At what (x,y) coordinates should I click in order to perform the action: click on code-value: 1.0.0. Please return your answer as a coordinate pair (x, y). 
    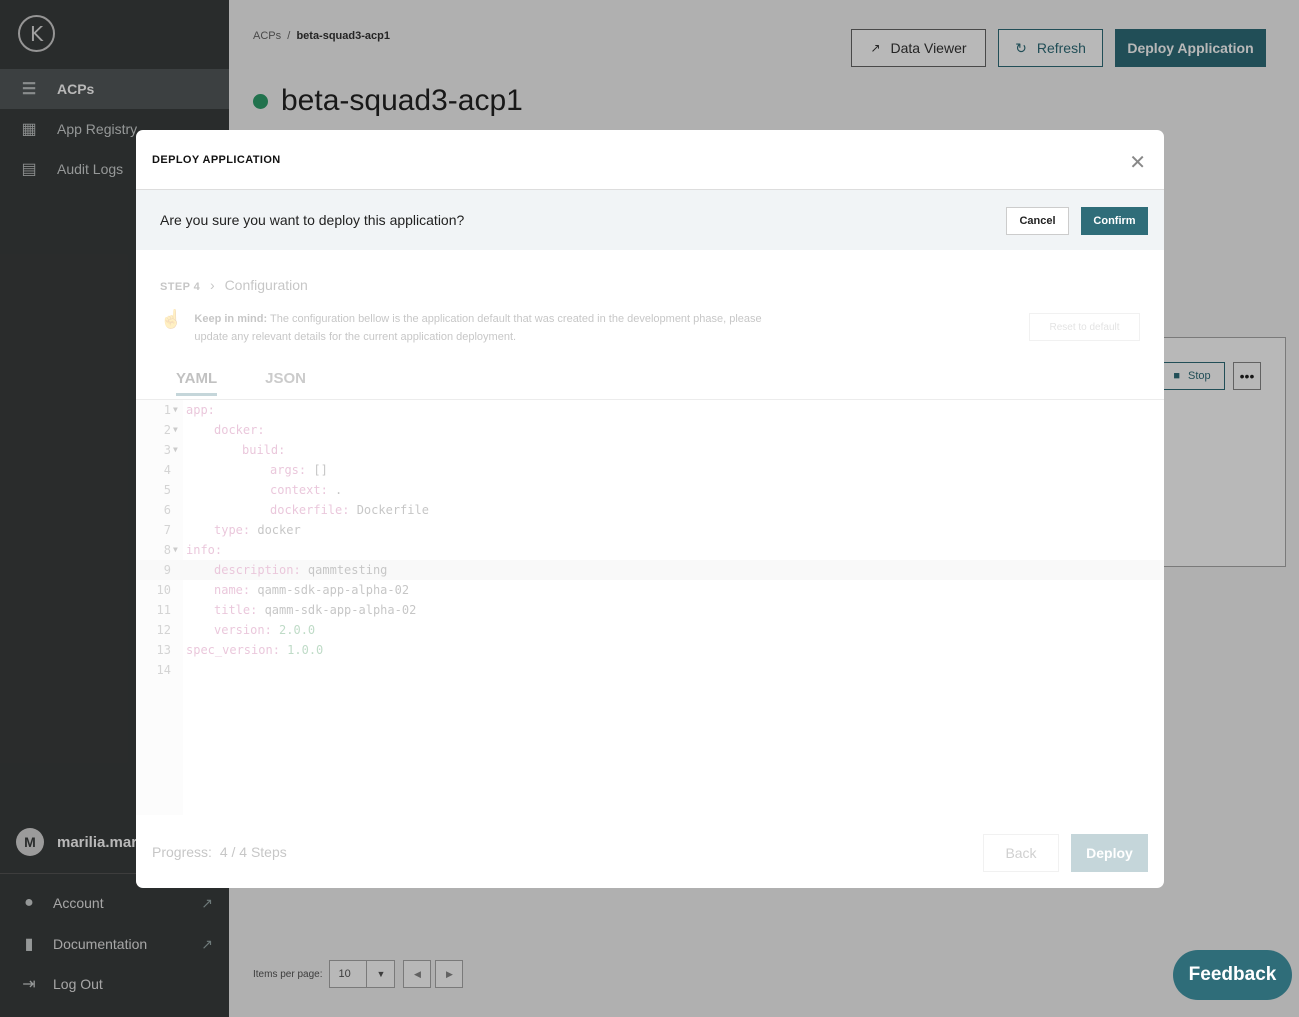
    Looking at the image, I should click on (301, 650).